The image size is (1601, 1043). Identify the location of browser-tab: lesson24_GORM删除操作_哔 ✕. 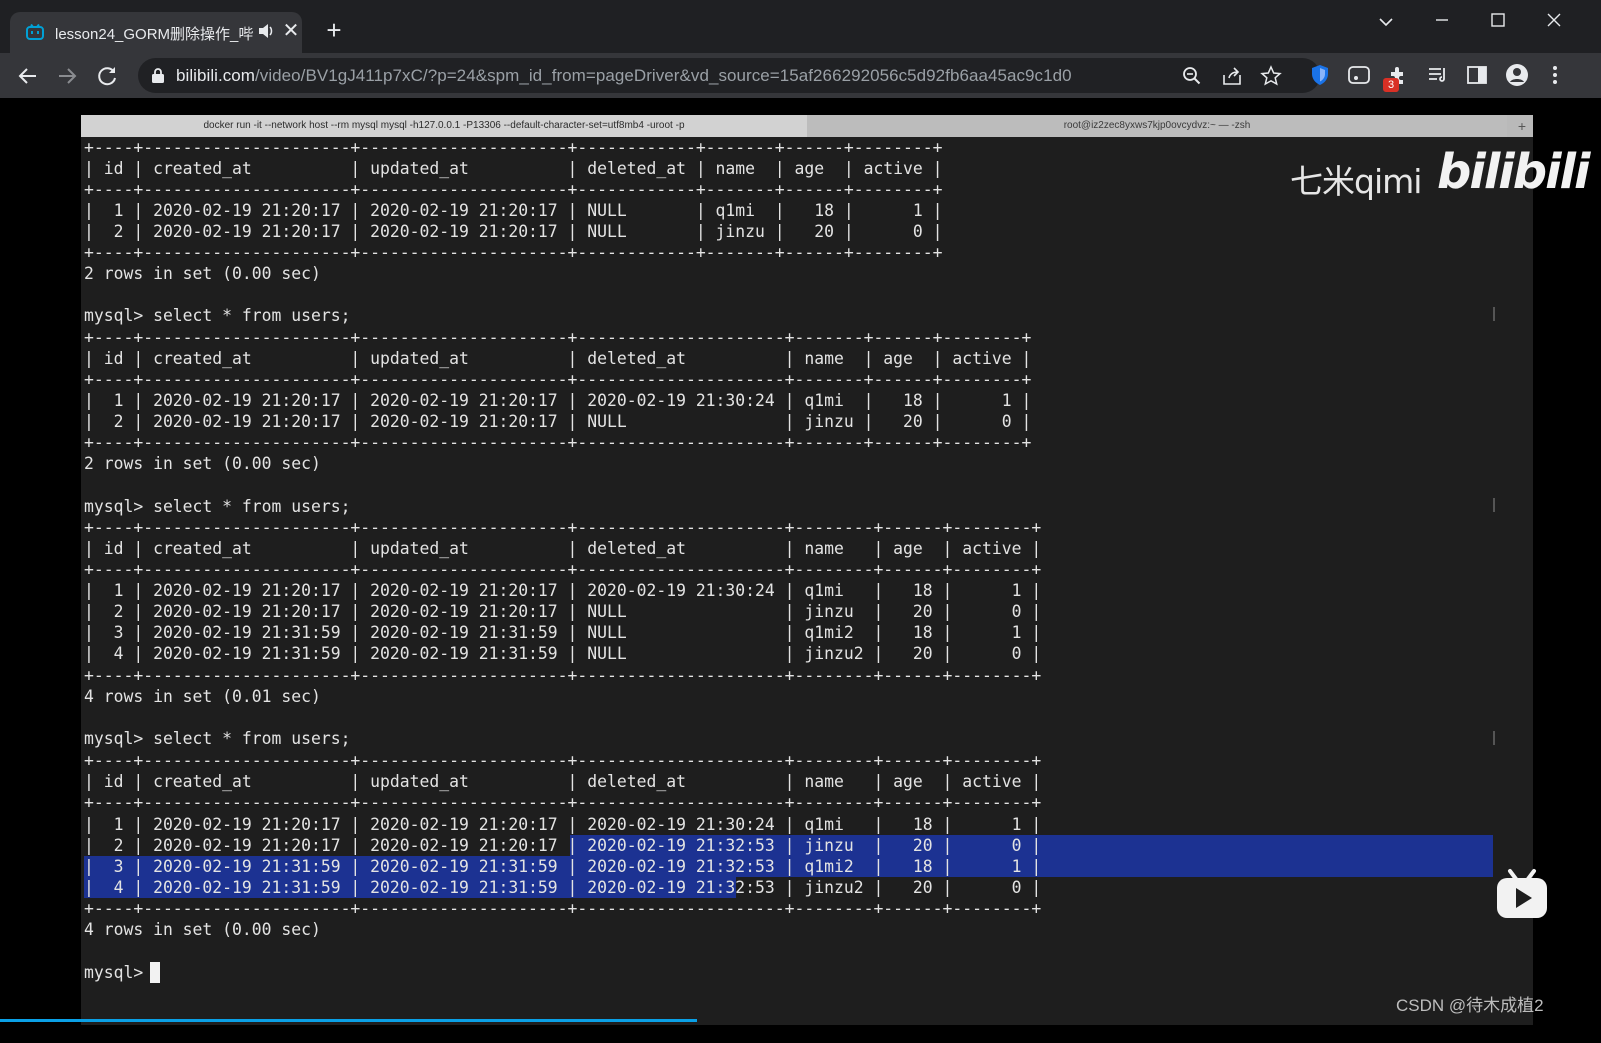
(156, 32).